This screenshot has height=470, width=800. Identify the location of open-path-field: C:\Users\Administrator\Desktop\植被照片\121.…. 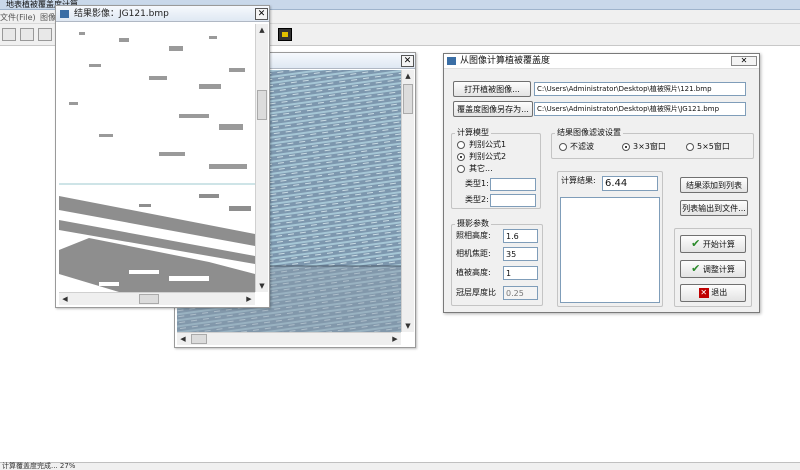
(640, 89).